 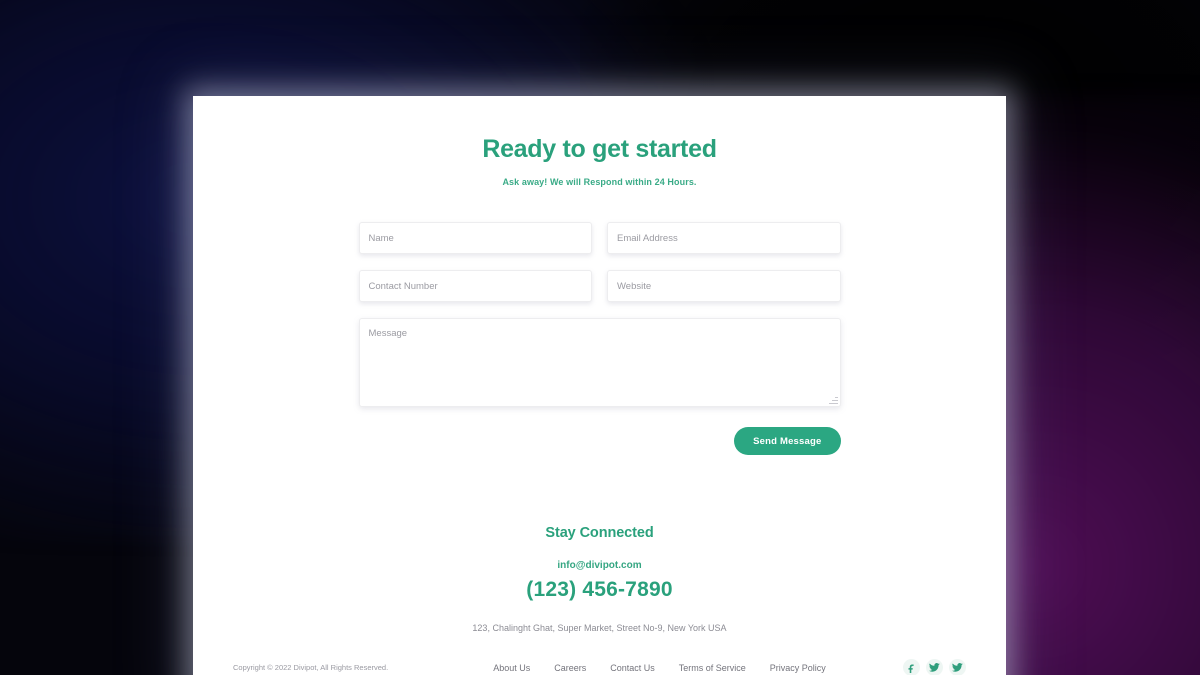 I want to click on contact-field-wrapper, so click(x=475, y=286).